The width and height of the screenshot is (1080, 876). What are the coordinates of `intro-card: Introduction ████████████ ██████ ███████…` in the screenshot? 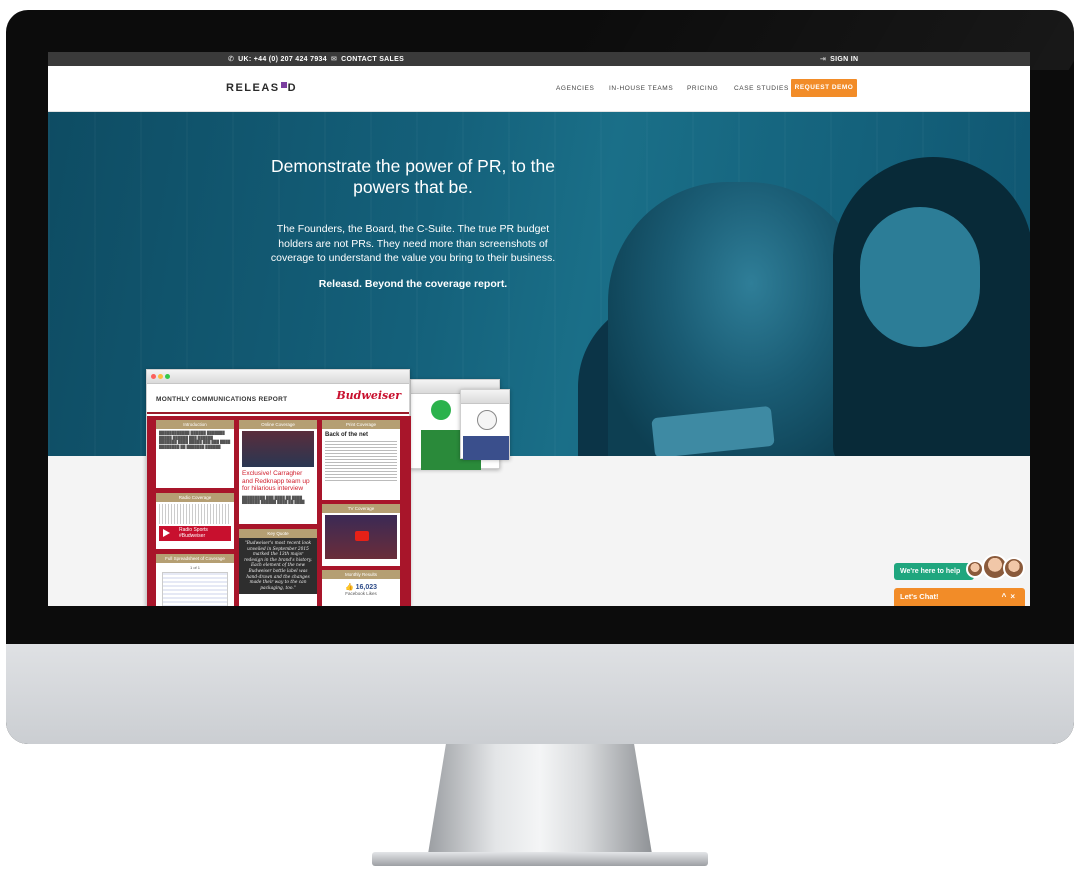 It's located at (195, 454).